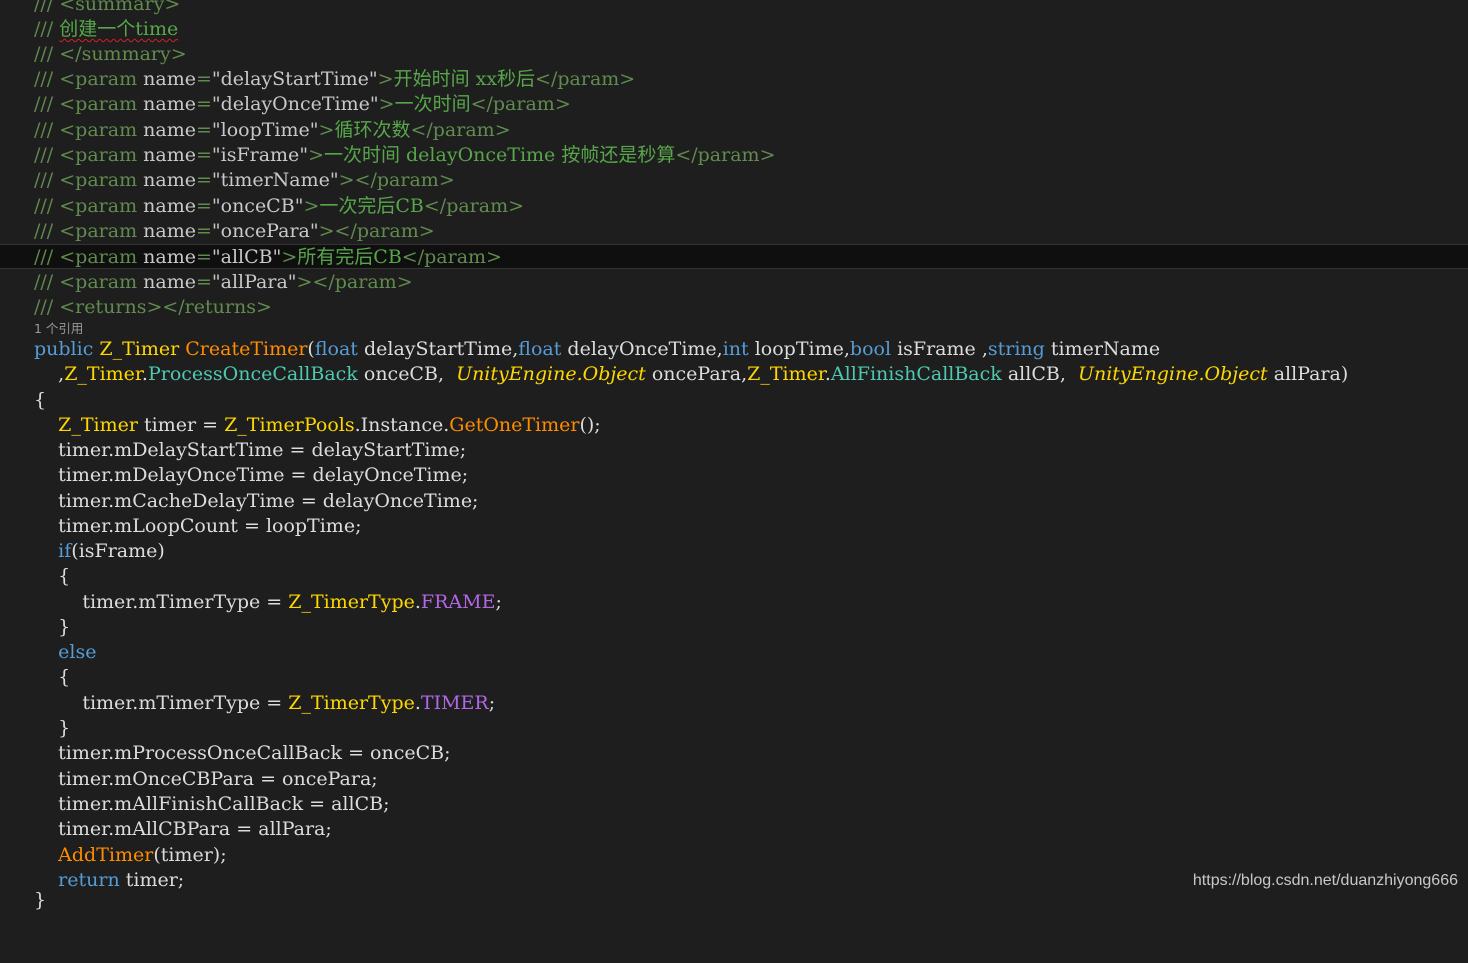  I want to click on code-line: if(isFrame), so click(734, 551).